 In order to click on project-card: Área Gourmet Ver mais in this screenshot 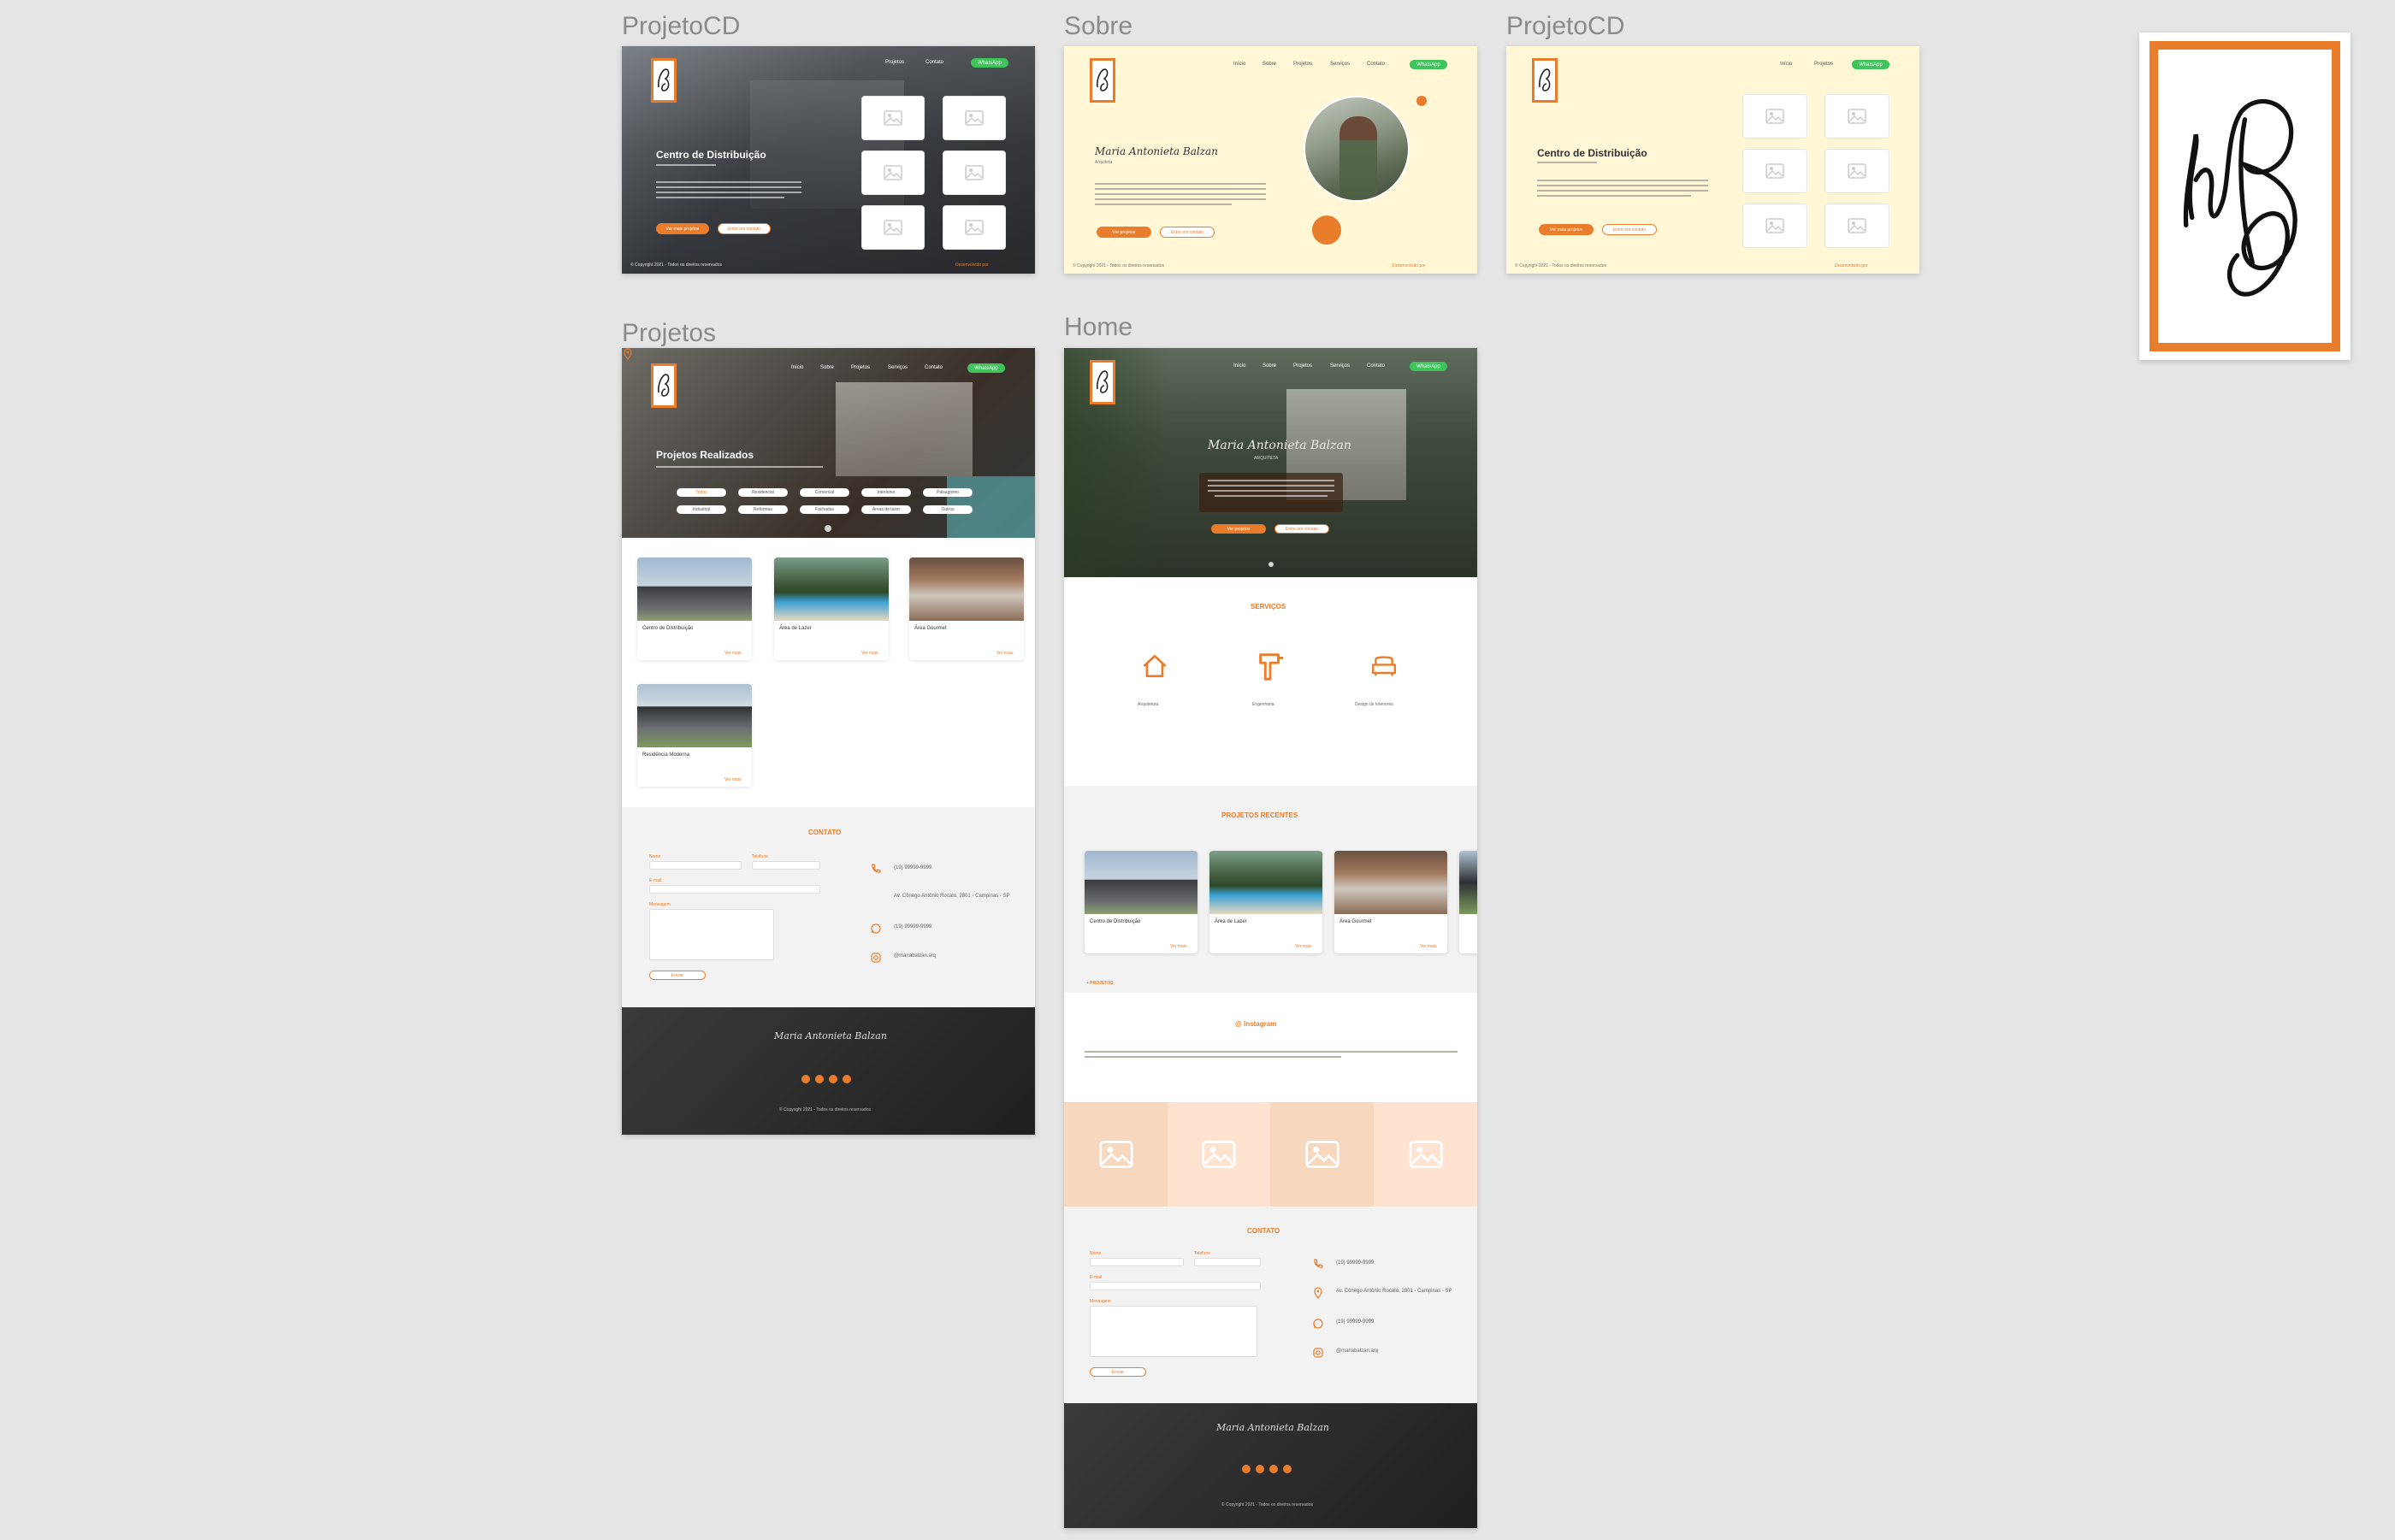, I will do `click(966, 609)`.